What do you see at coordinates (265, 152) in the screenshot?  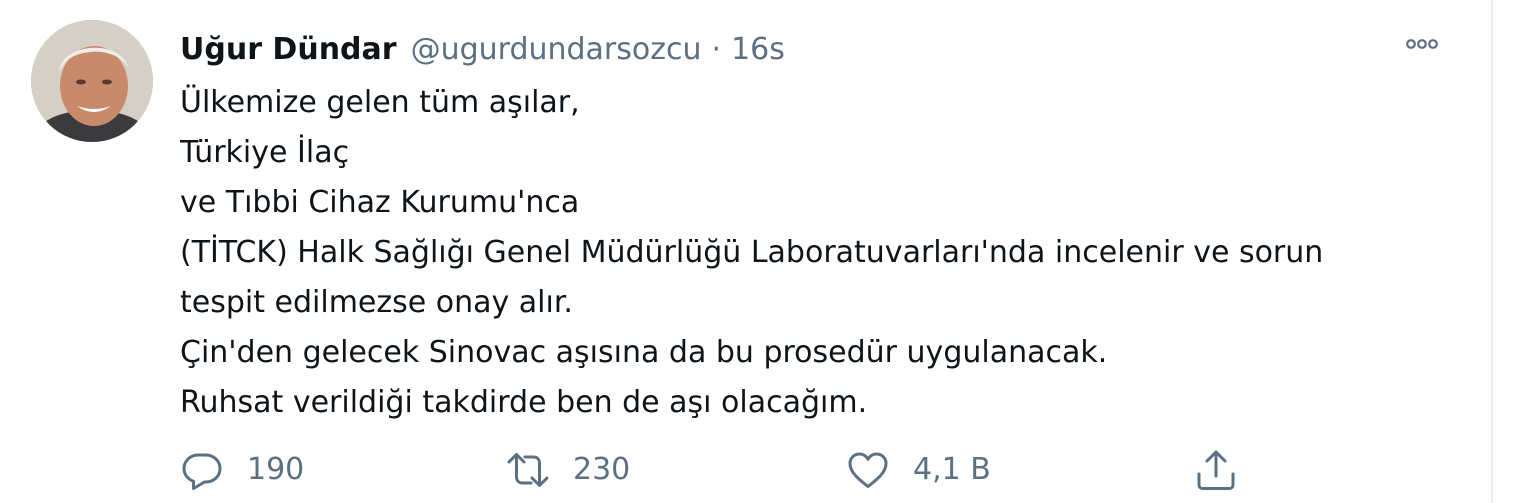 I see `tweet-text-line: Türkiye İlaç` at bounding box center [265, 152].